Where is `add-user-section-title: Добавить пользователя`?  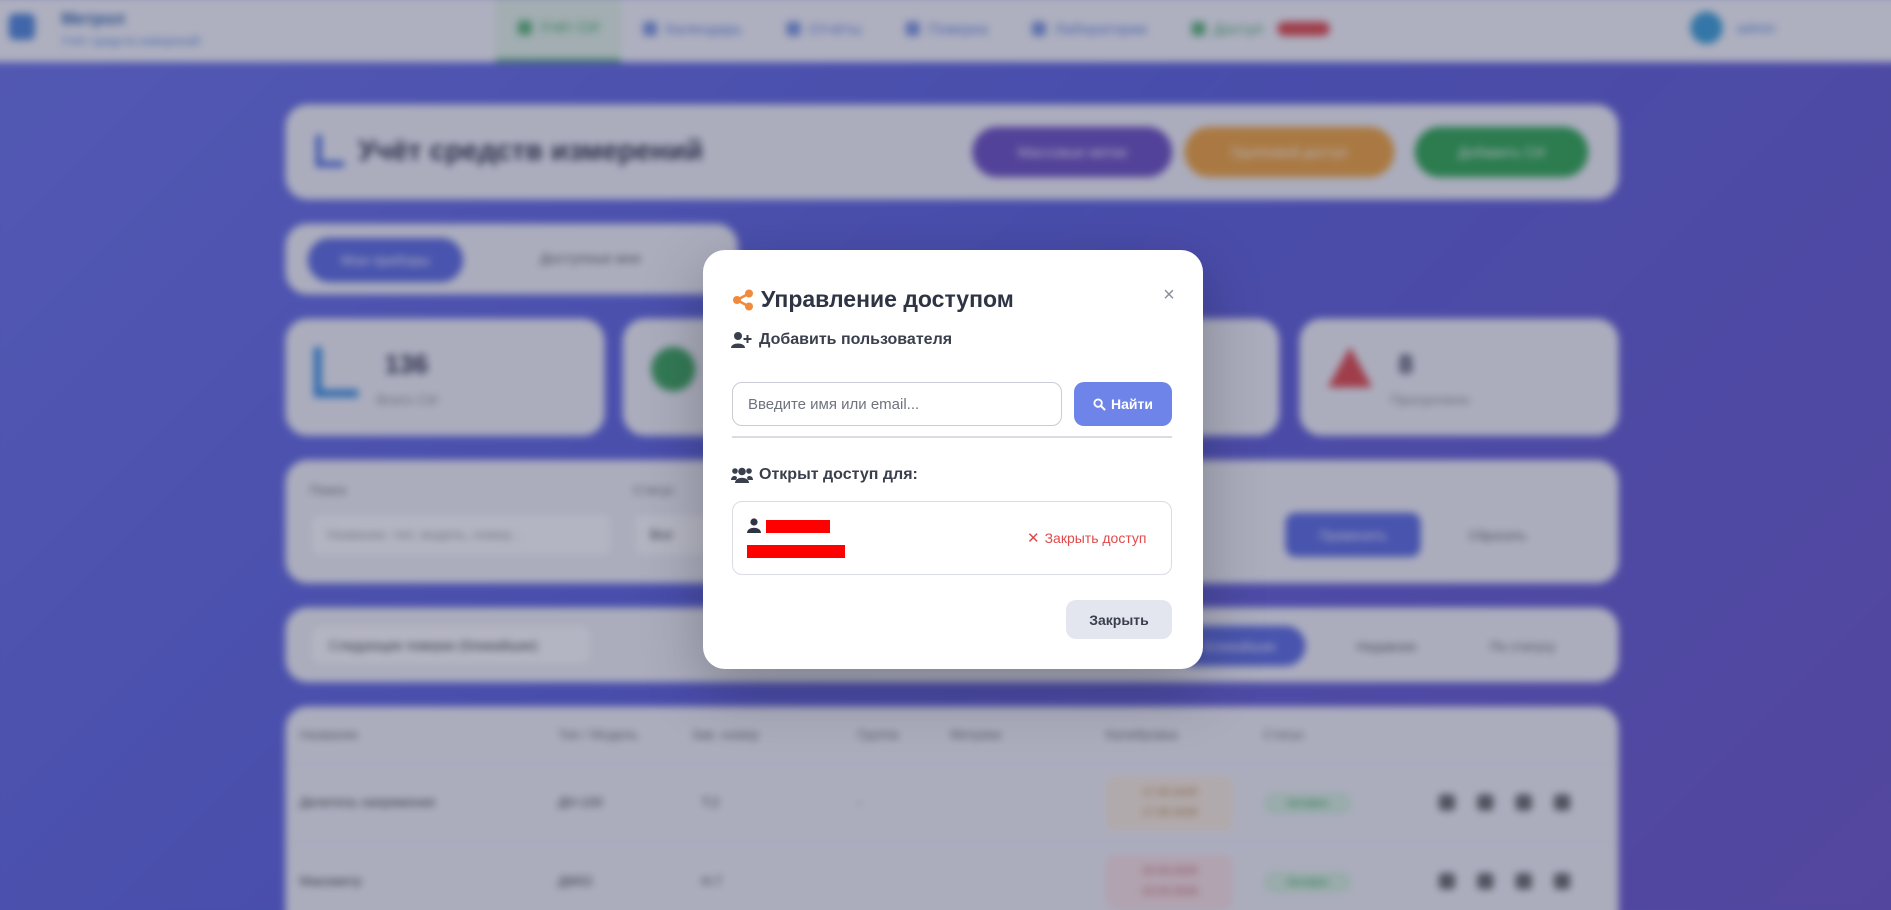 add-user-section-title: Добавить пользователя is located at coordinates (841, 340).